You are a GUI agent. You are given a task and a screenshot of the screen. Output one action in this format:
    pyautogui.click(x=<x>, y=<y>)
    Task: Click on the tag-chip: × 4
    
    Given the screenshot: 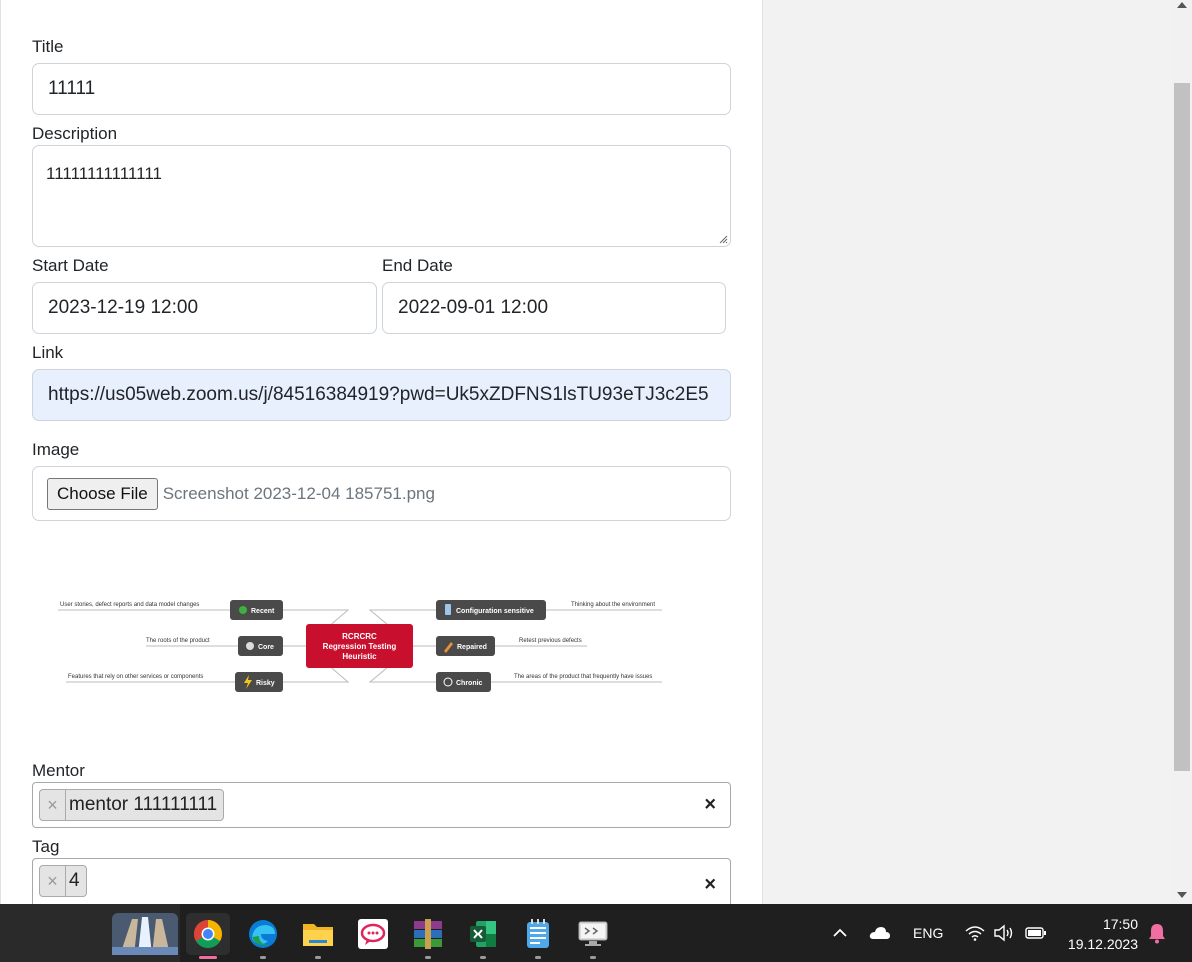 What is the action you would take?
    pyautogui.click(x=63, y=881)
    